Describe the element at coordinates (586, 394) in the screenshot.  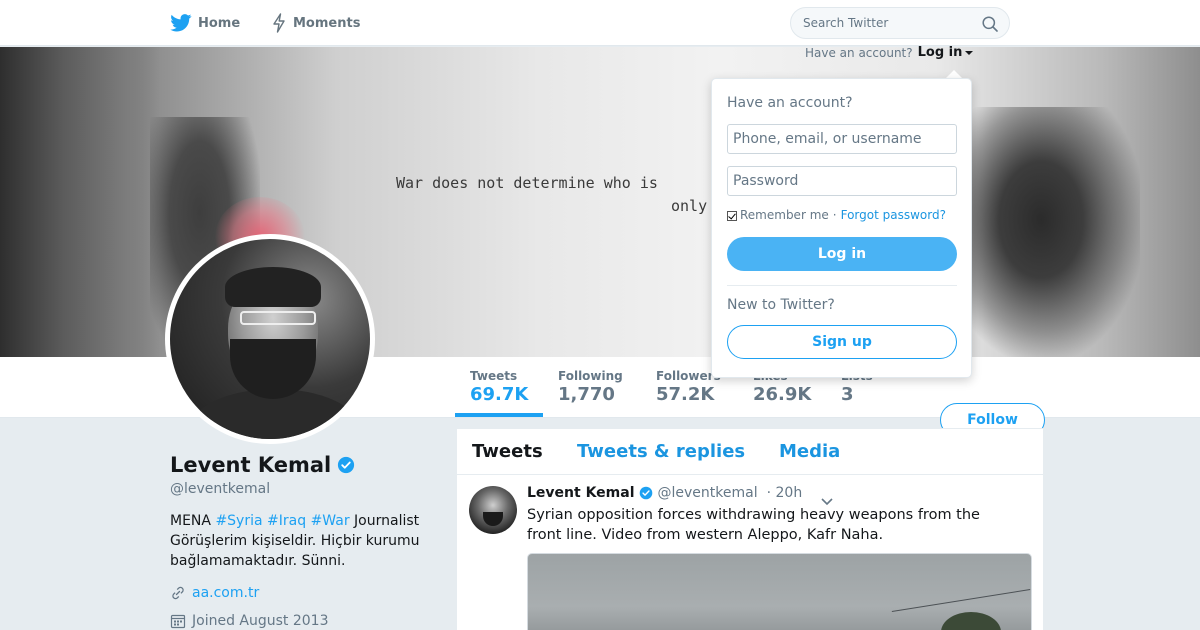
I see `stat-value: 1,770` at that location.